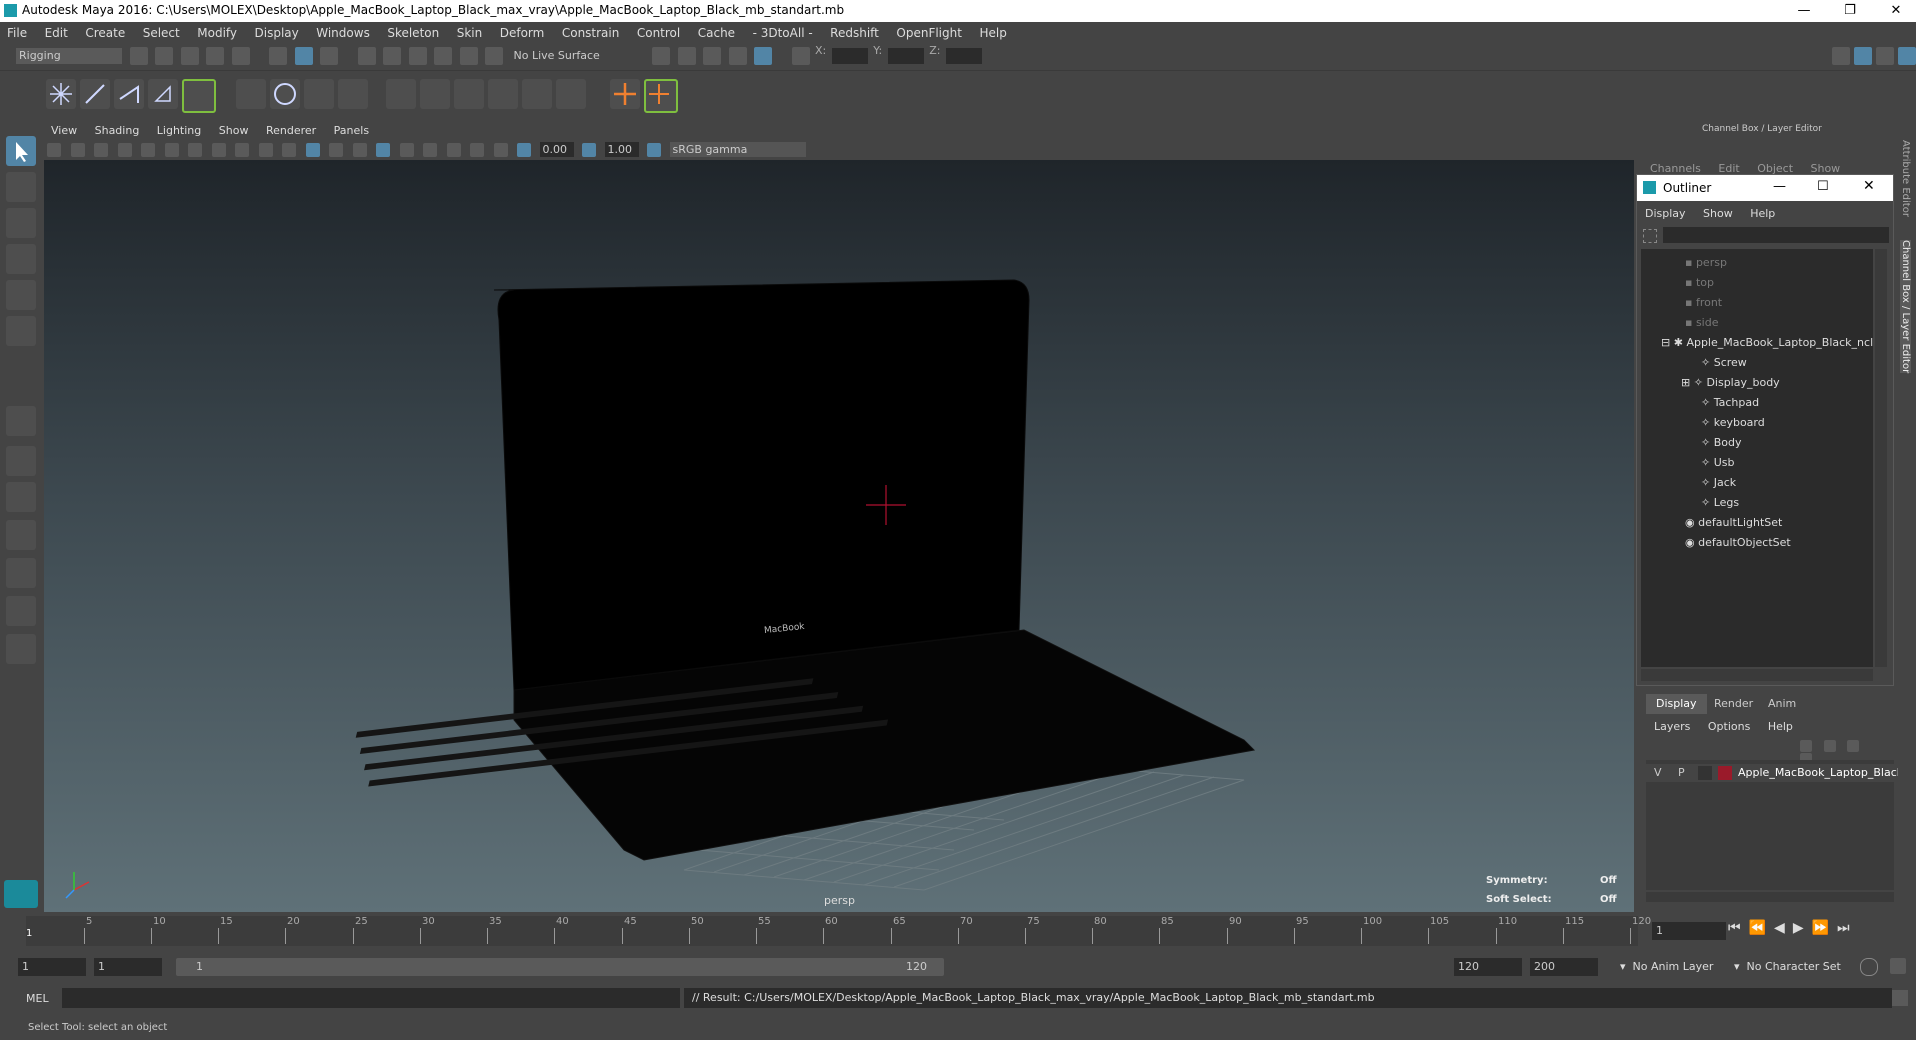 The width and height of the screenshot is (1916, 1040). I want to click on snap-live-icon, so click(494, 56).